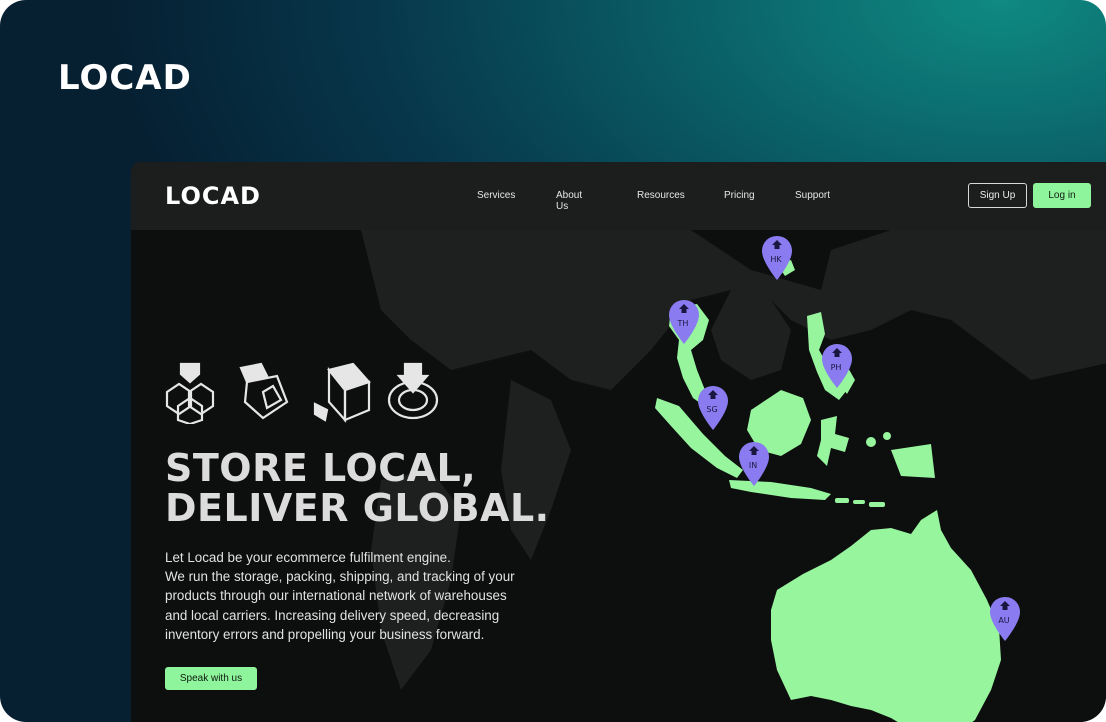  Describe the element at coordinates (1062, 195) in the screenshot. I see `login-button: Log in` at that location.